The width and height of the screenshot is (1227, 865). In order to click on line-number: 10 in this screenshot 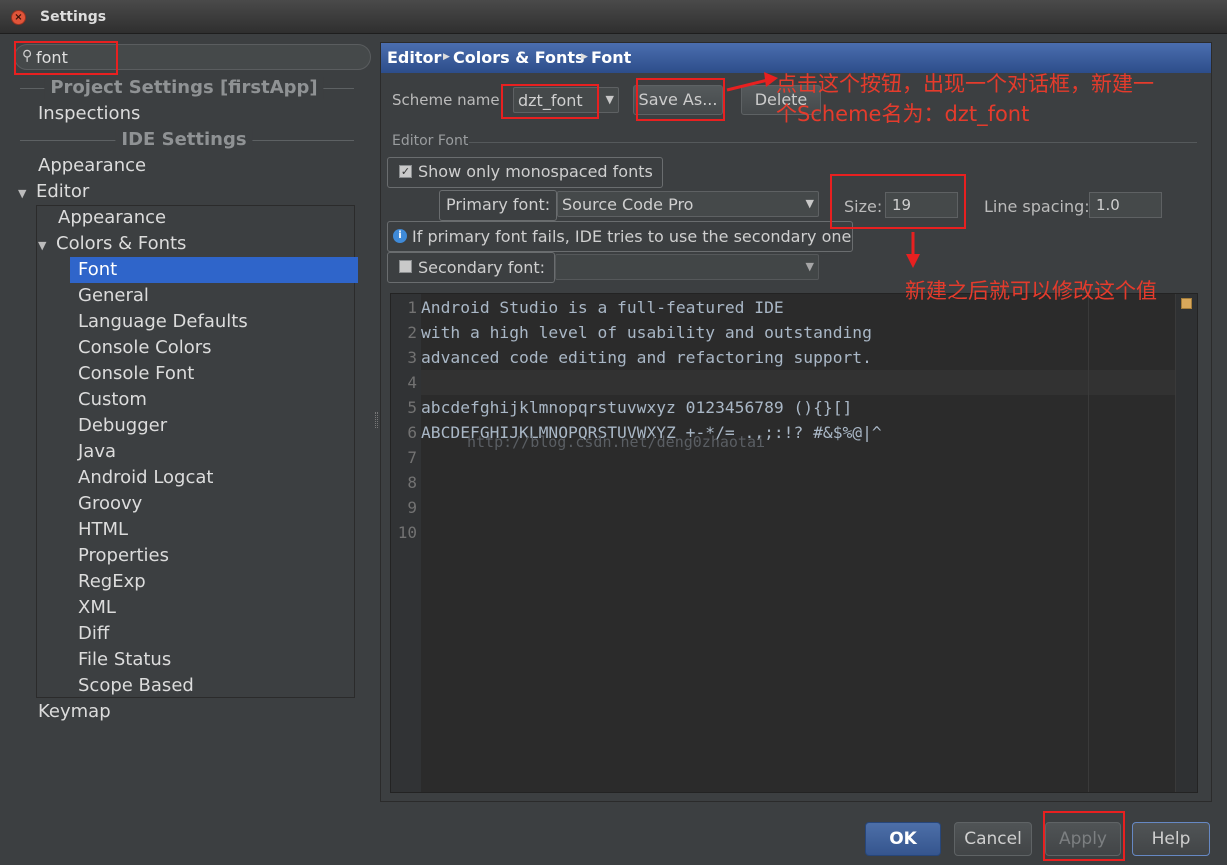, I will do `click(407, 532)`.